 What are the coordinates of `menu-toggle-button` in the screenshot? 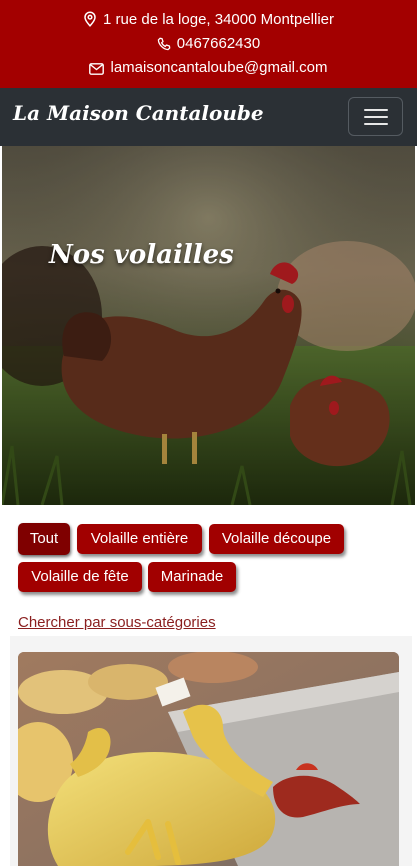 It's located at (375, 116).